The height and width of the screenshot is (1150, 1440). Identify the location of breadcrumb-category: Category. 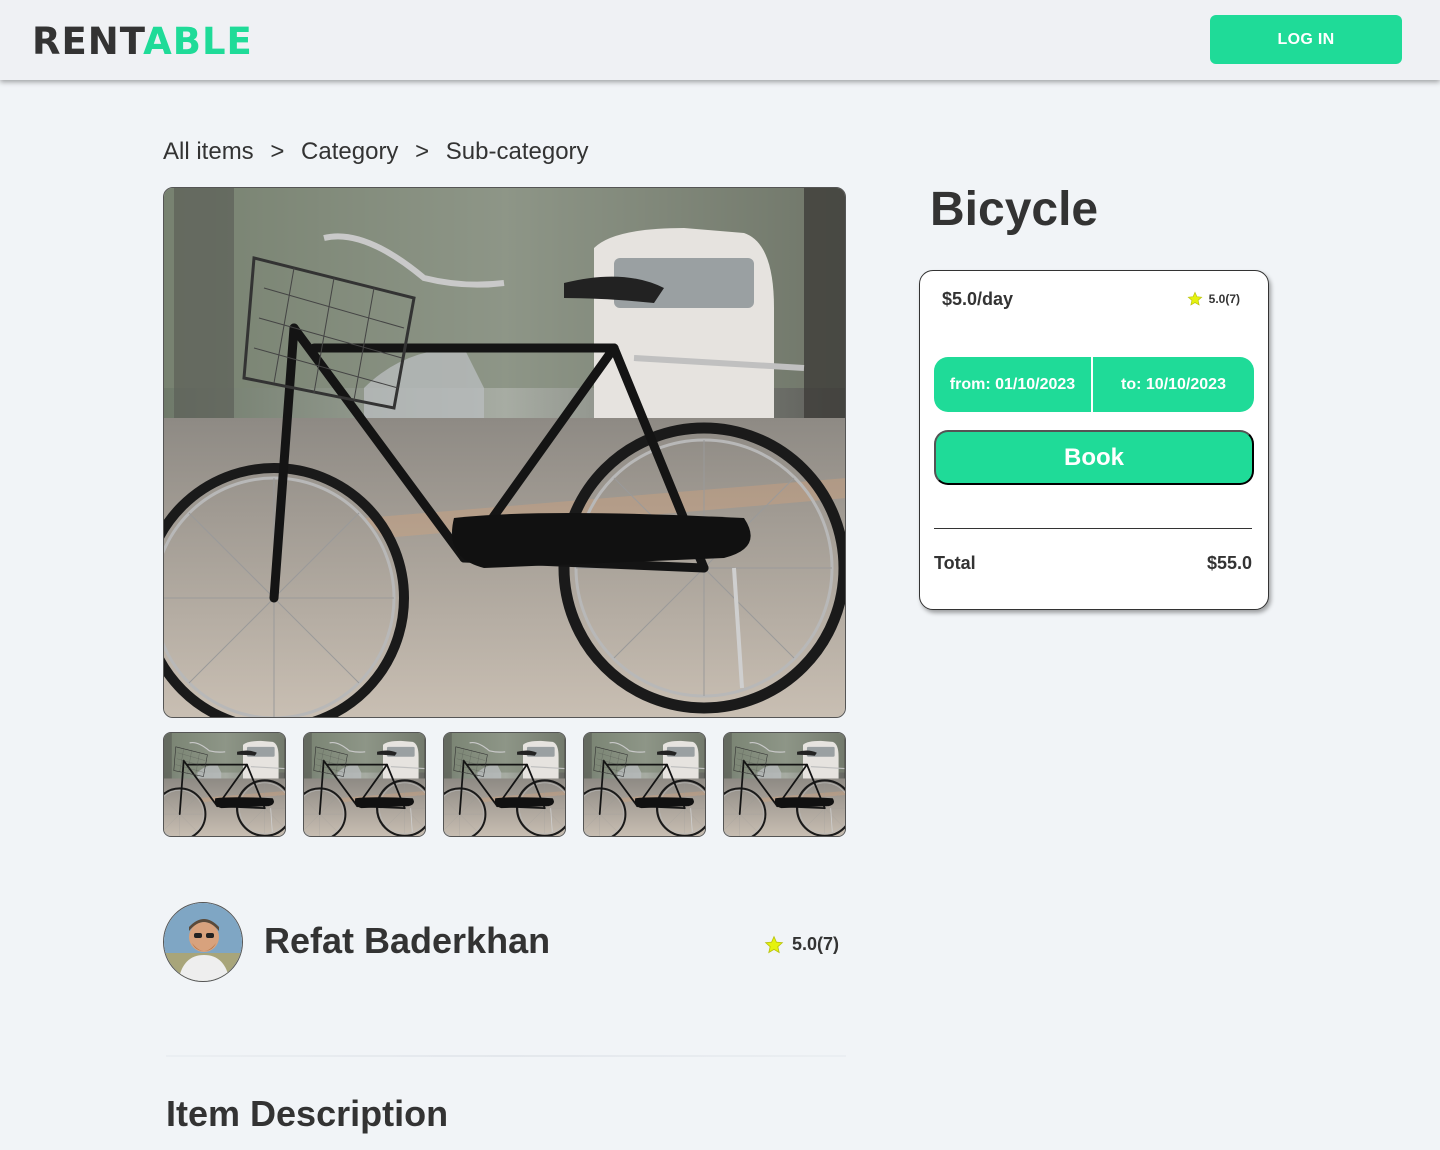
(349, 151).